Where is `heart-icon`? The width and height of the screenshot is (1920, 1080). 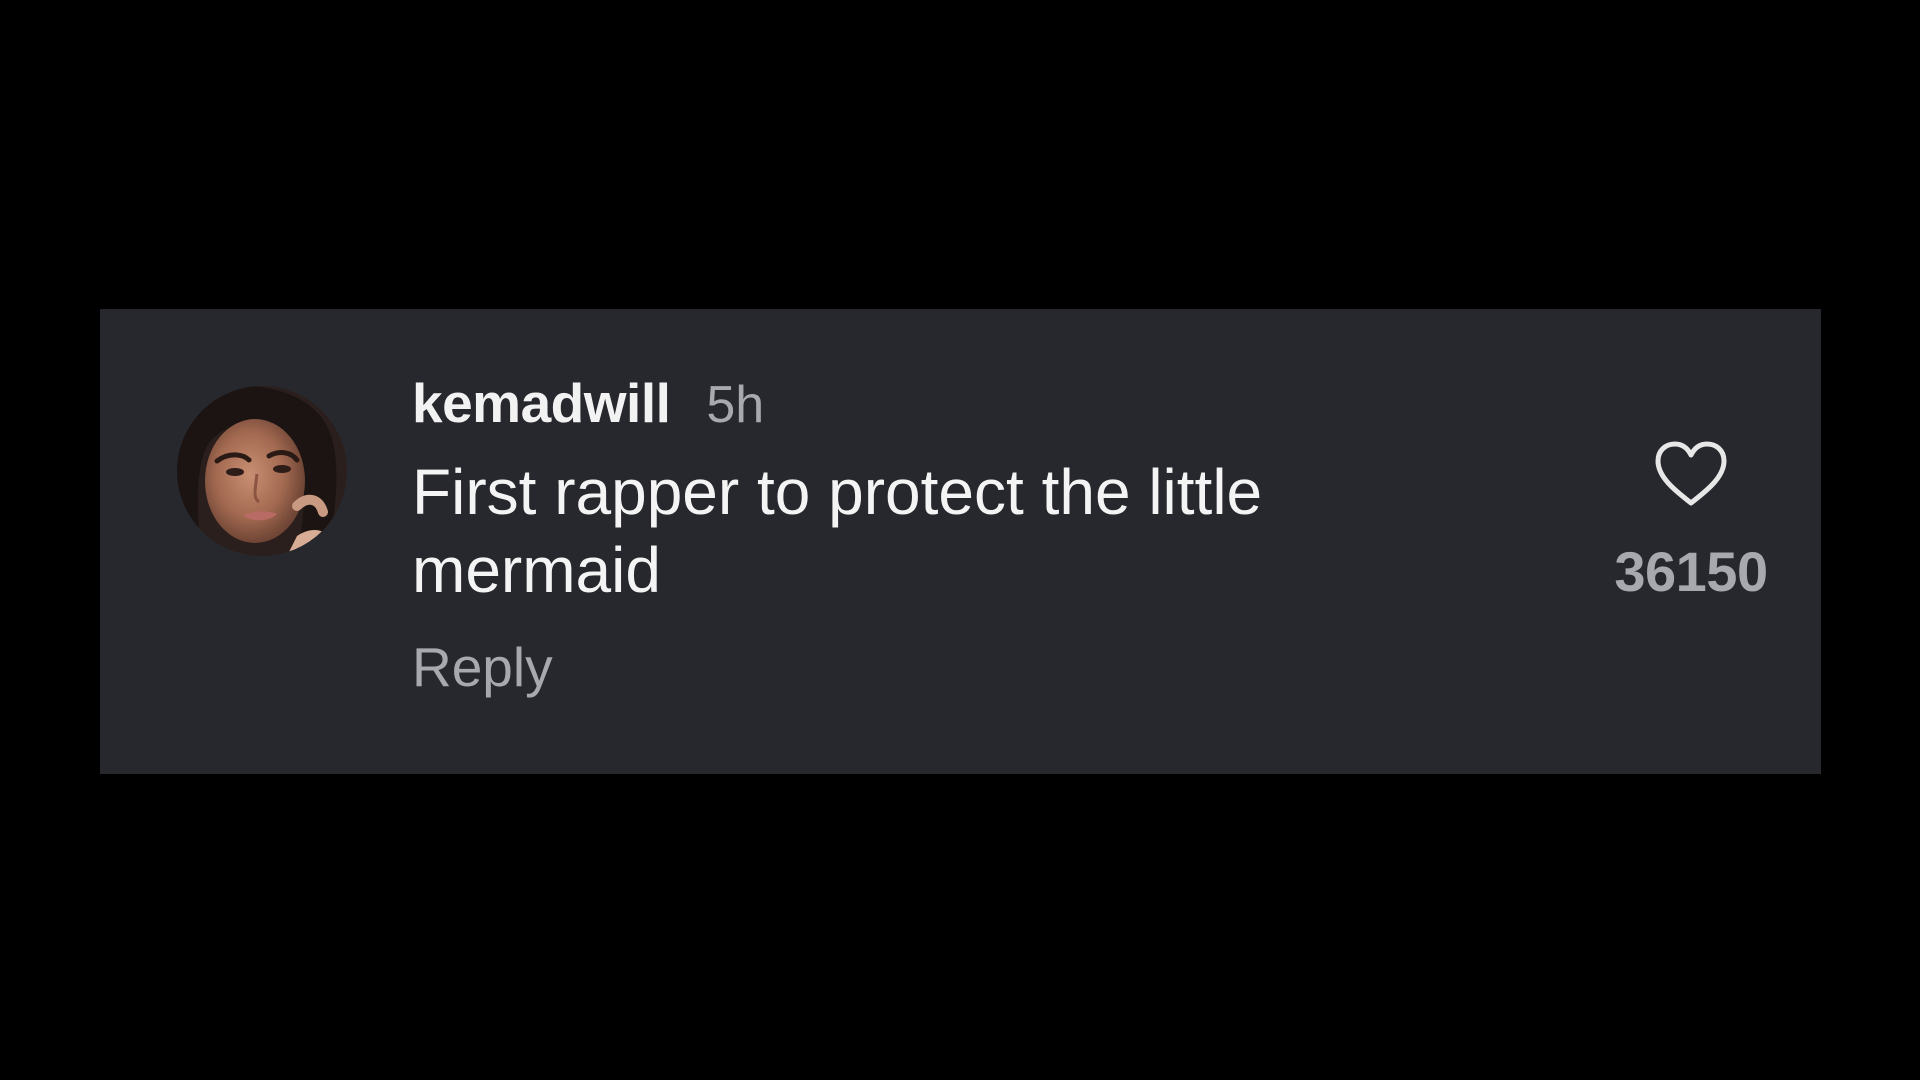 heart-icon is located at coordinates (1691, 474).